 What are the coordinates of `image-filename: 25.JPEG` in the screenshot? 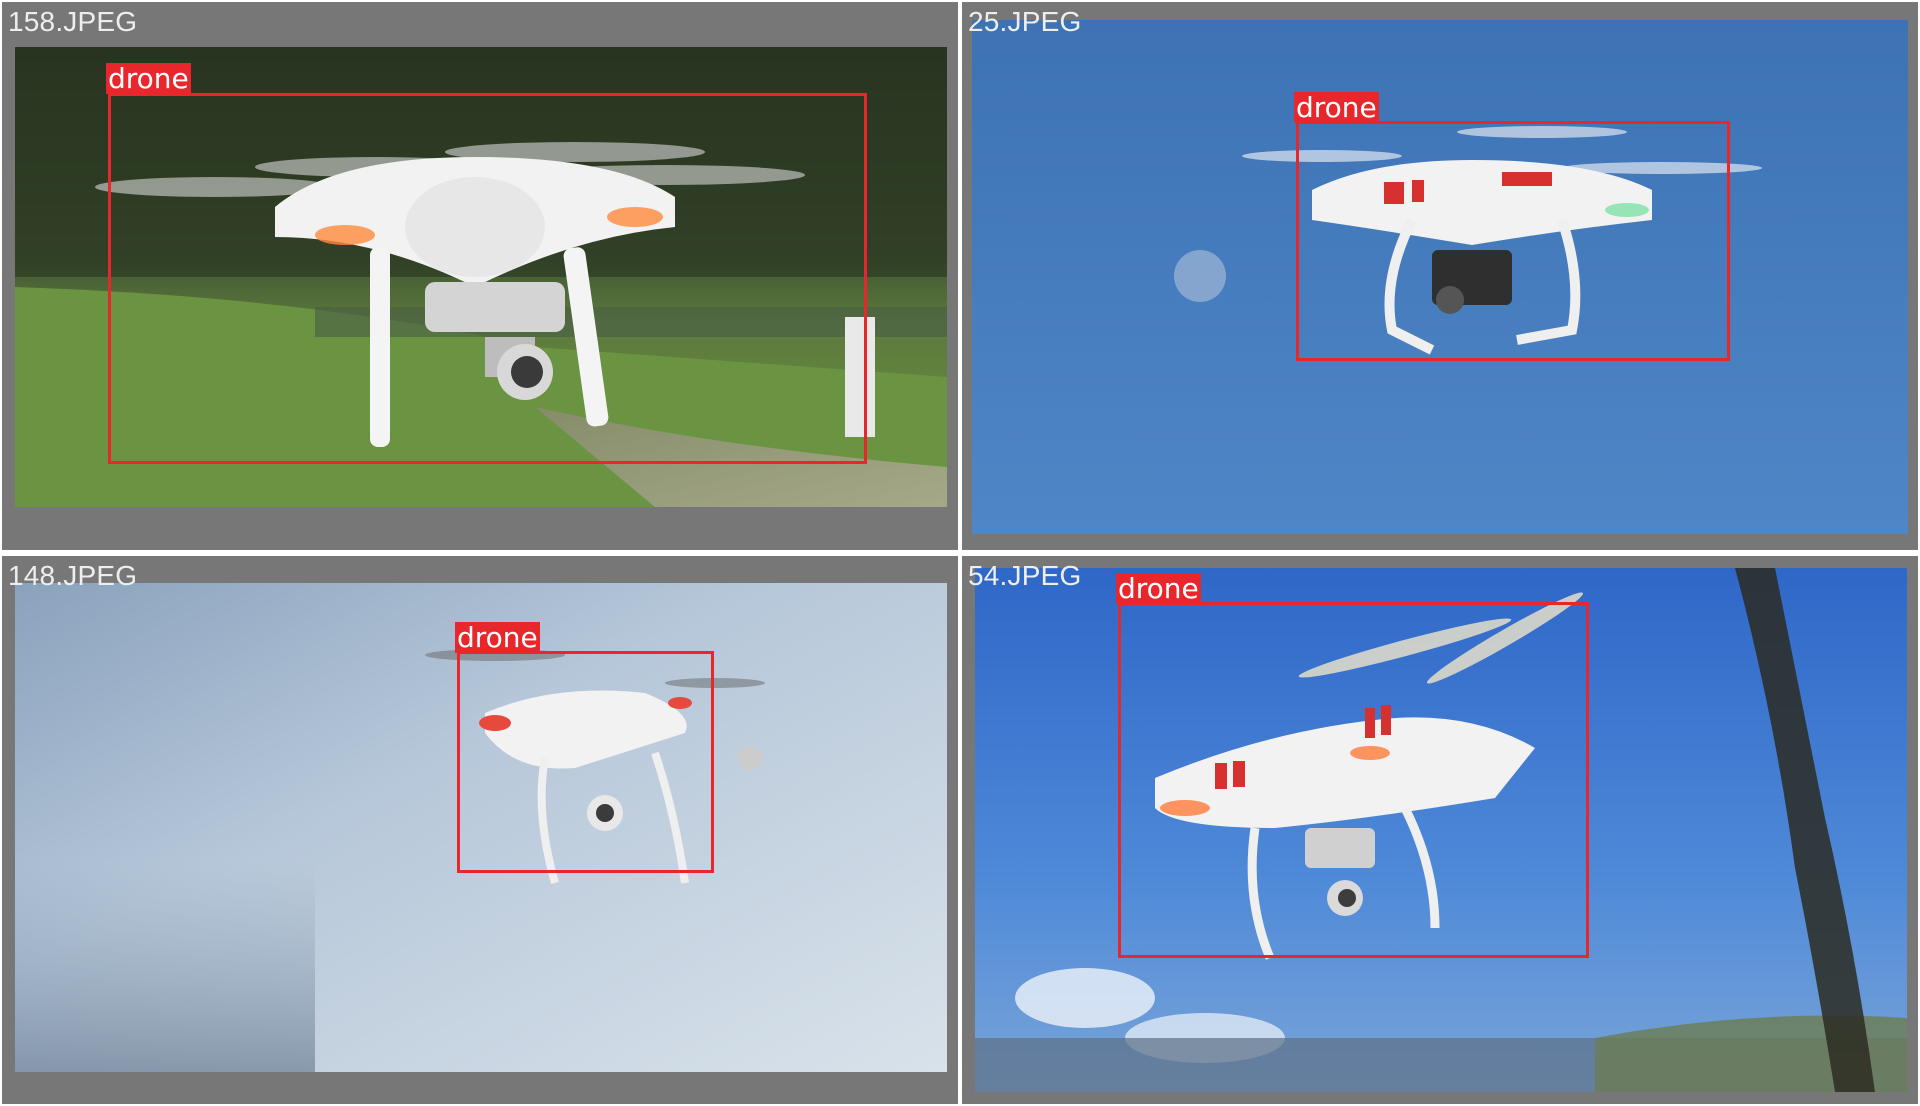 It's located at (1025, 21).